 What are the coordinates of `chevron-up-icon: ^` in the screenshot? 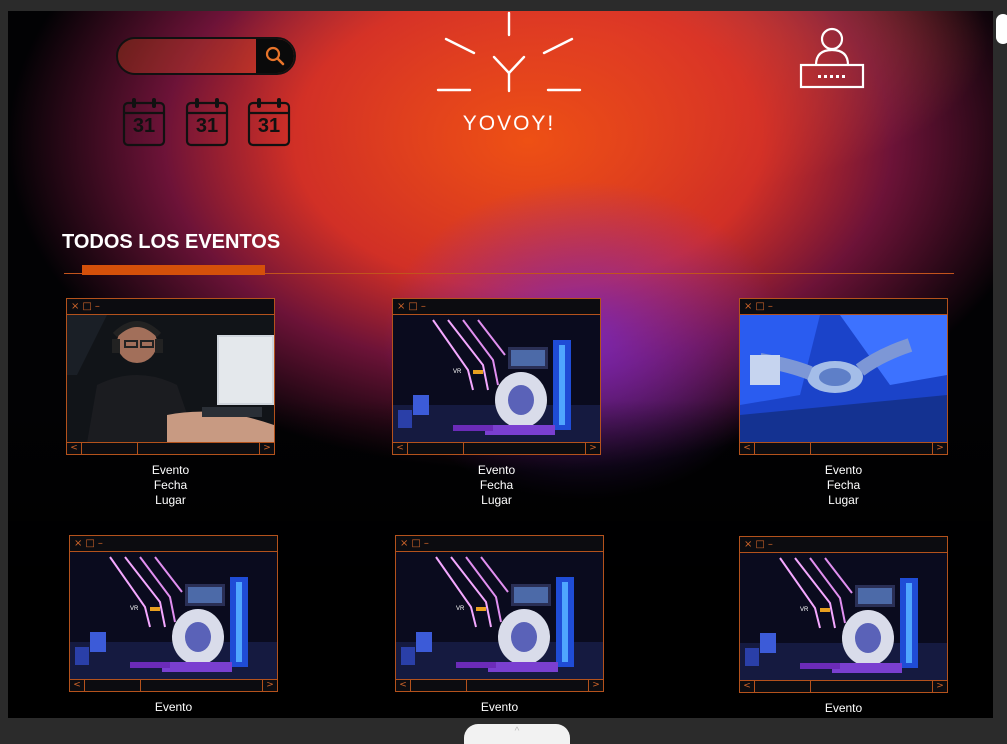 It's located at (517, 731).